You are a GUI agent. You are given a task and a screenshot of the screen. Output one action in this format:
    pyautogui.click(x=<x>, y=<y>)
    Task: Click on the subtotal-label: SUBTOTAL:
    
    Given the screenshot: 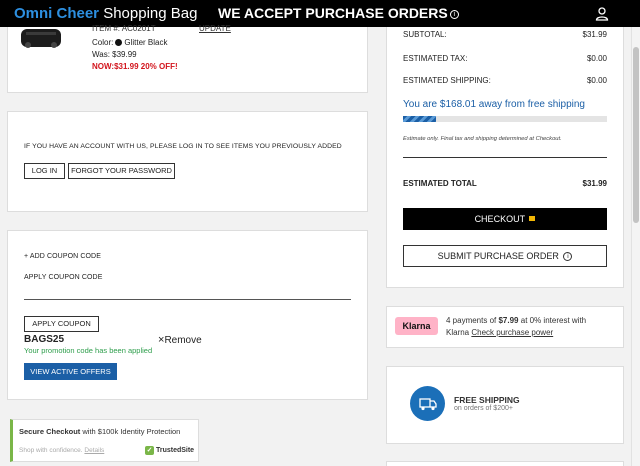 What is the action you would take?
    pyautogui.click(x=425, y=34)
    